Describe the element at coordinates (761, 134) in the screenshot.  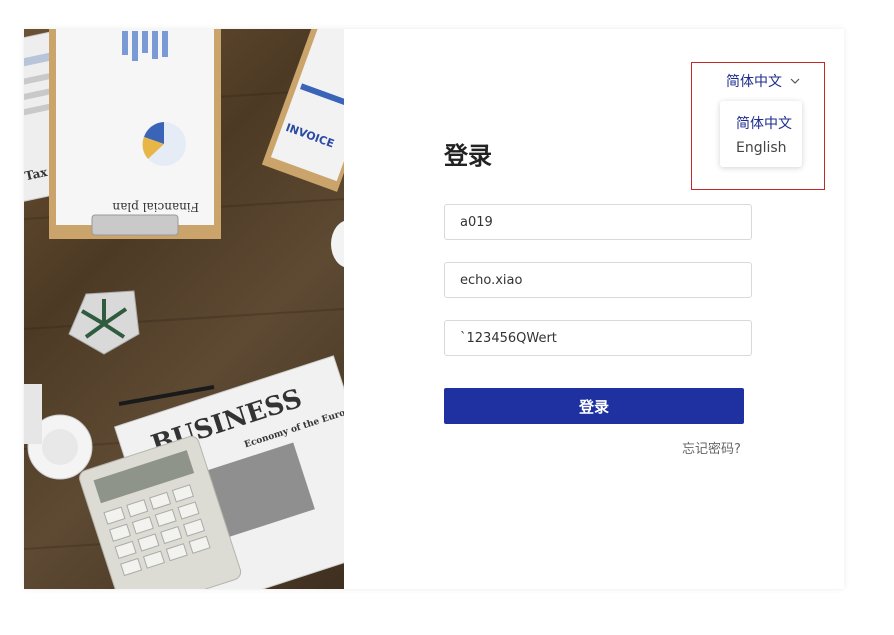
I see `language-dropdown-menu: 简体中文 English` at that location.